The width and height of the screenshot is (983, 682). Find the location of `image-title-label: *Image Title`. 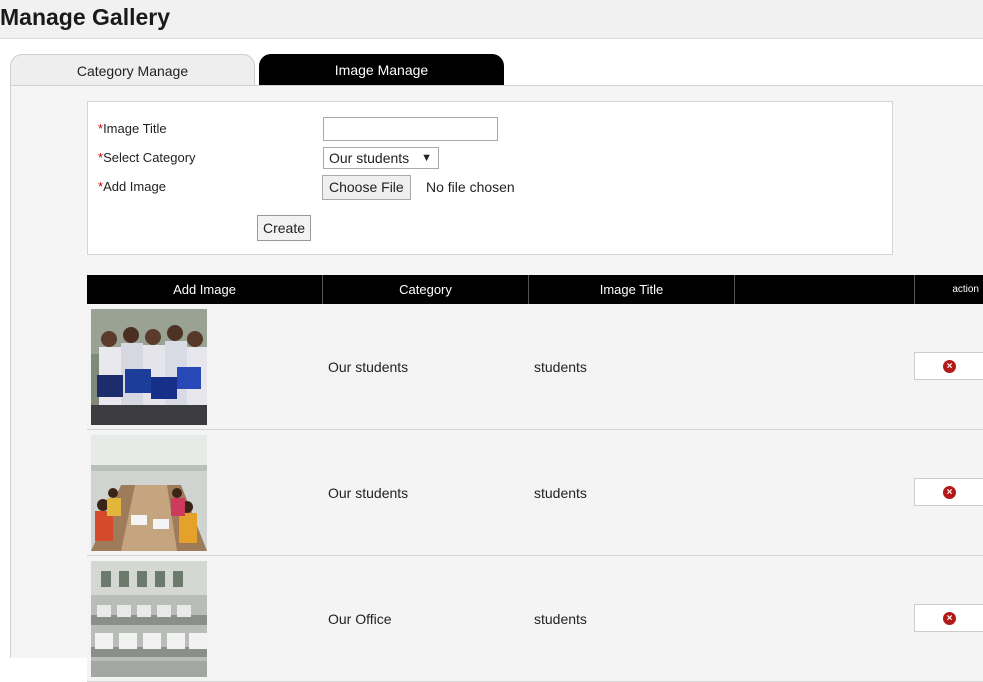

image-title-label: *Image Title is located at coordinates (132, 128).